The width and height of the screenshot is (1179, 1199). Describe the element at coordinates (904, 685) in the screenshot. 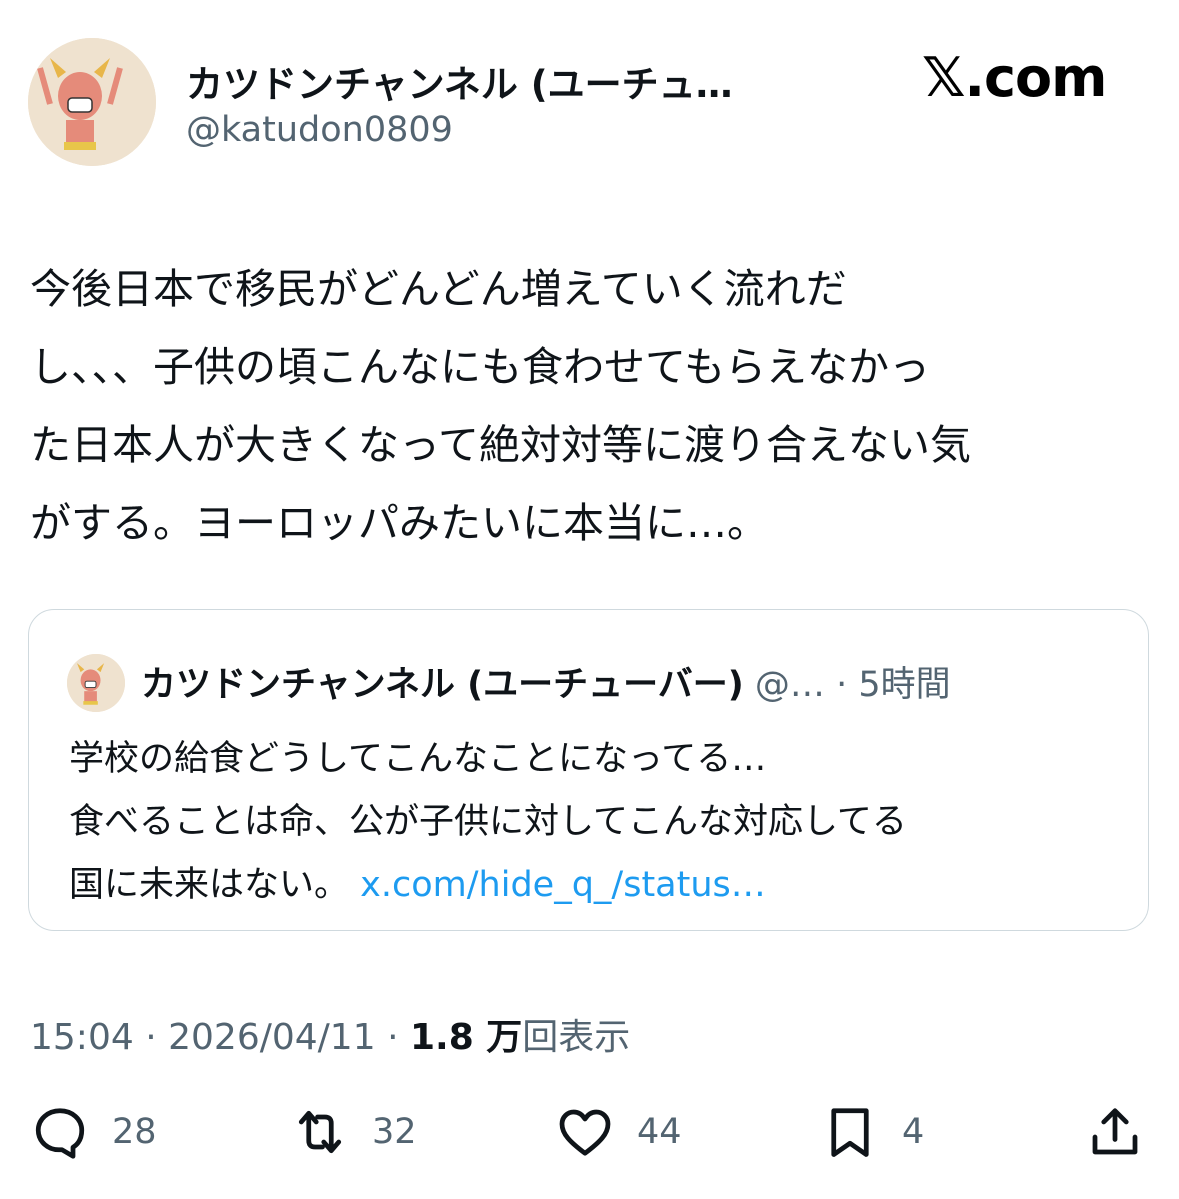

I see `quoted-time: 5時間` at that location.